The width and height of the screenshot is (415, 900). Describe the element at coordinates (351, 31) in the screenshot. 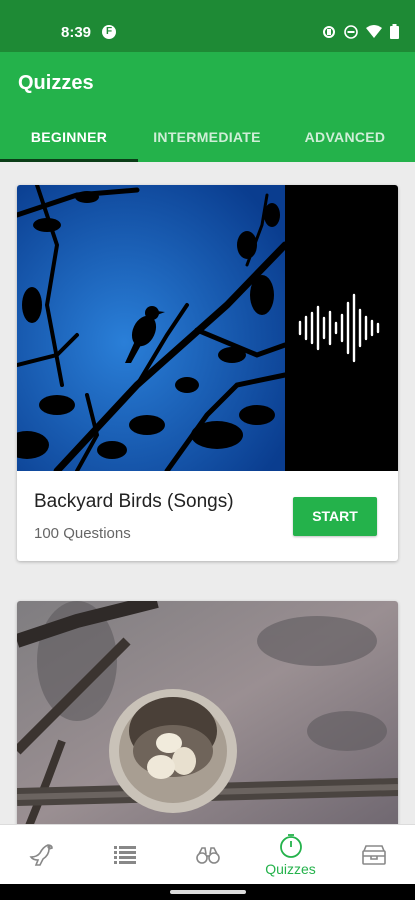

I see `dnd-icon` at that location.